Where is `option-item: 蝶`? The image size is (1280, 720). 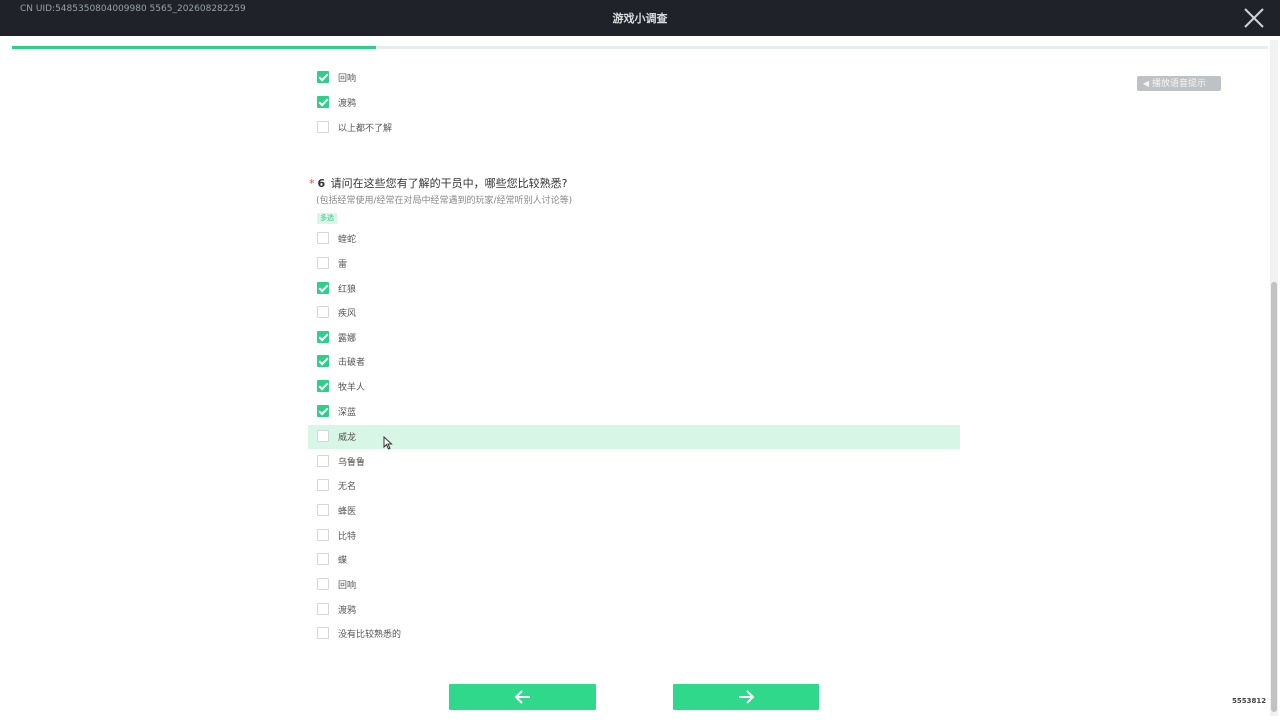 option-item: 蝶 is located at coordinates (634, 560).